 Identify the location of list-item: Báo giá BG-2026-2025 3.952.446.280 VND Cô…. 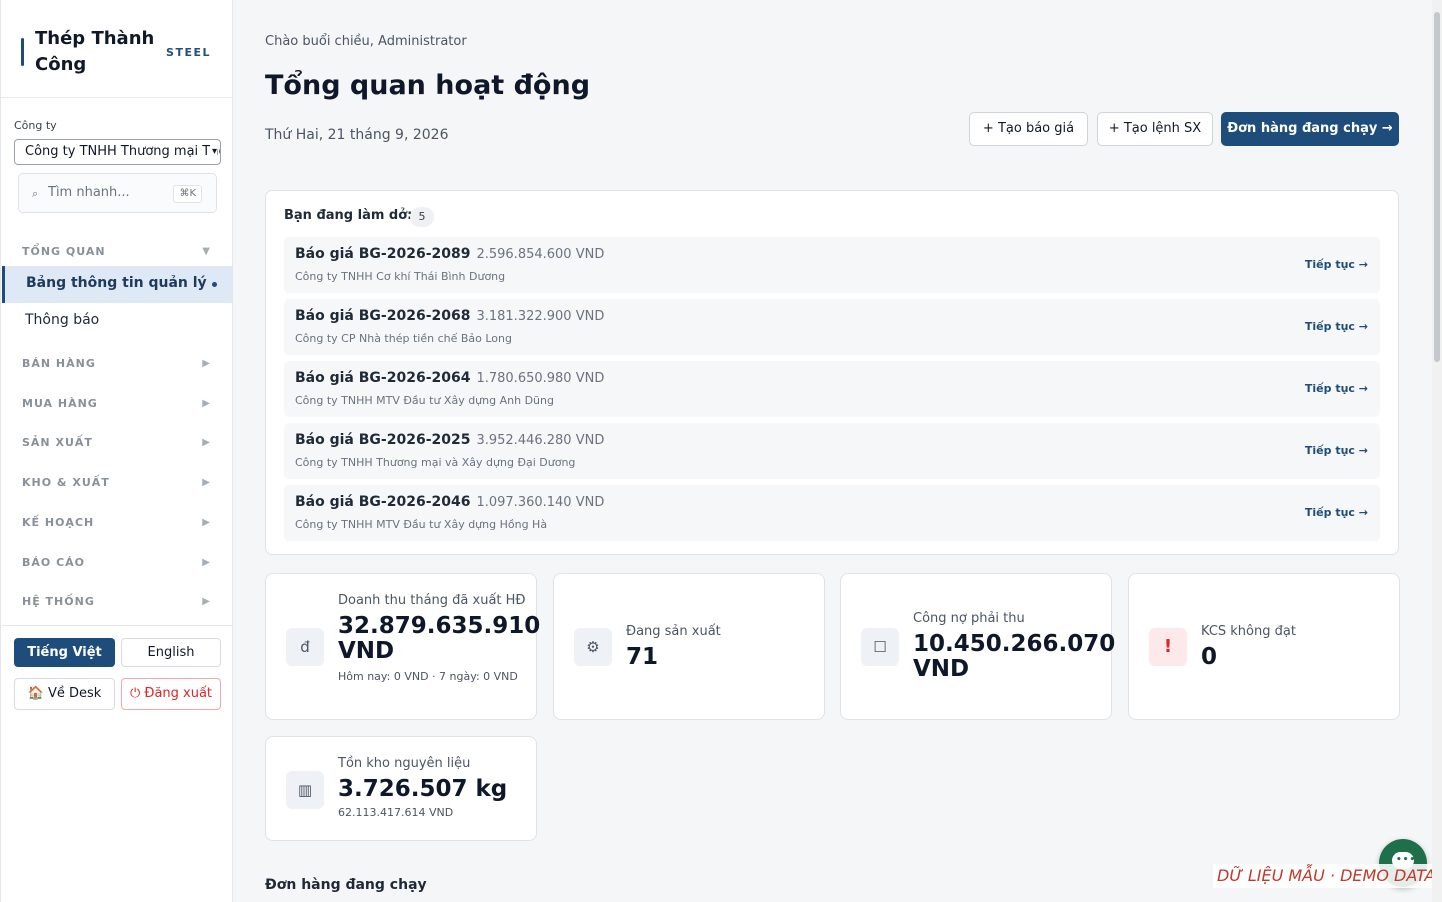
(832, 451).